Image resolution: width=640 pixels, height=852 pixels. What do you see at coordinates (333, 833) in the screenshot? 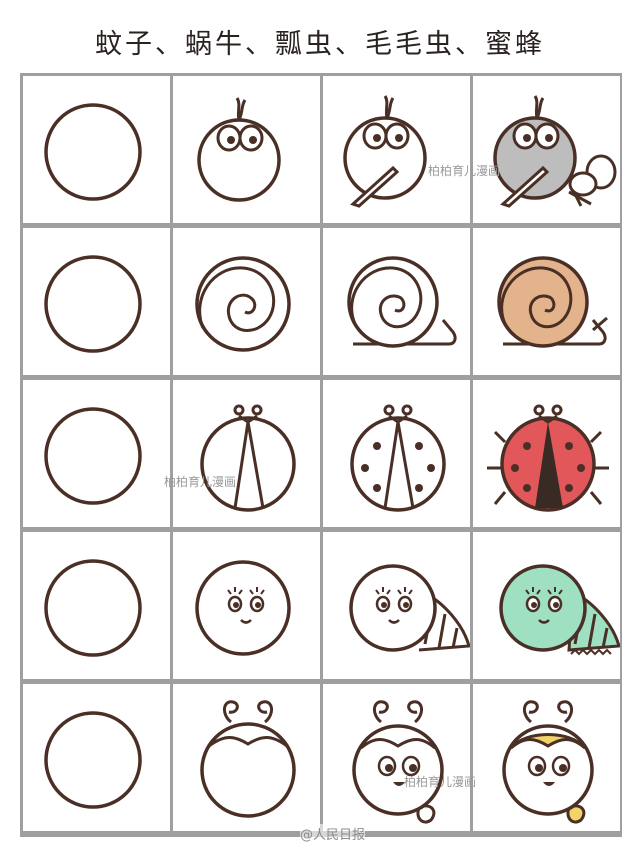
I see `source-credit: @人民日报` at bounding box center [333, 833].